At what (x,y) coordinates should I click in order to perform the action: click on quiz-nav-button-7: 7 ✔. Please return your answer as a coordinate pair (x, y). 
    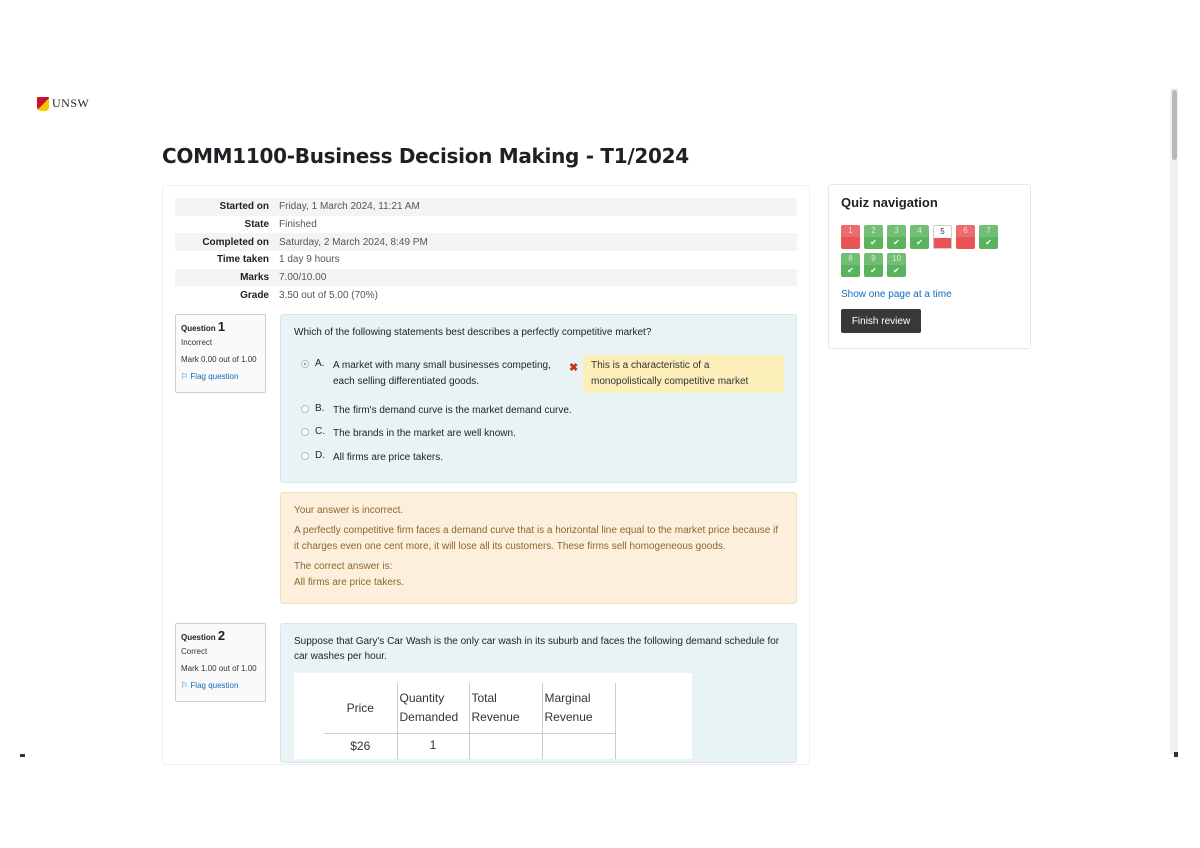
    Looking at the image, I should click on (988, 237).